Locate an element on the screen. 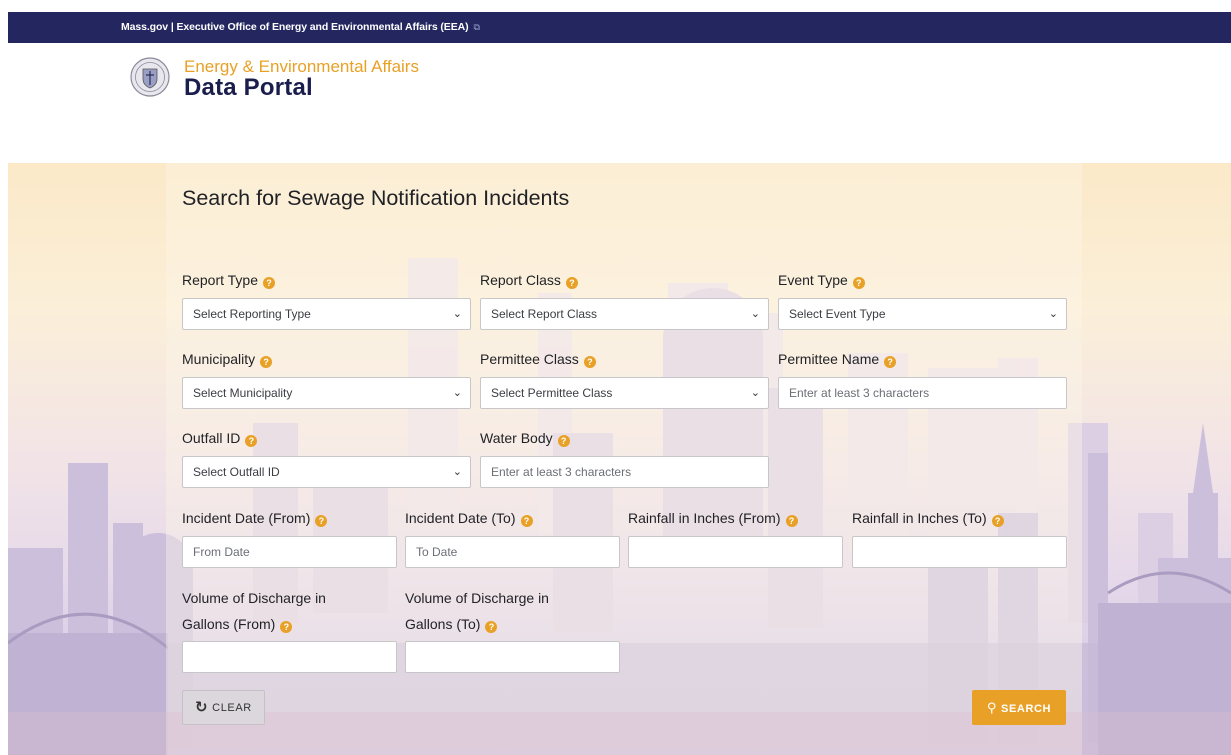 This screenshot has width=1231, height=755. vol-to-label: Volume of Discharge in is located at coordinates (477, 598).